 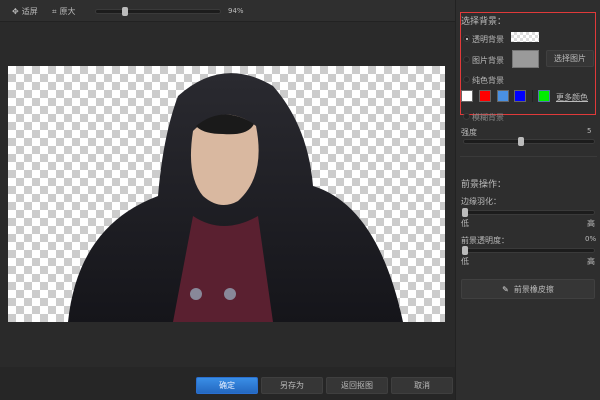 What do you see at coordinates (484, 185) in the screenshot?
I see `foreground-title: 前景操作：` at bounding box center [484, 185].